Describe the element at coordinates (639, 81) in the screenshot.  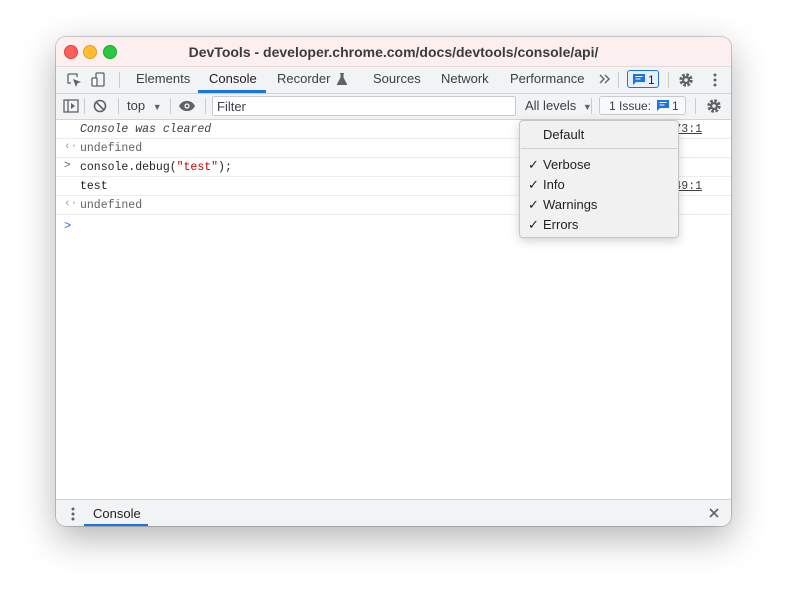
I see `message-icon` at that location.